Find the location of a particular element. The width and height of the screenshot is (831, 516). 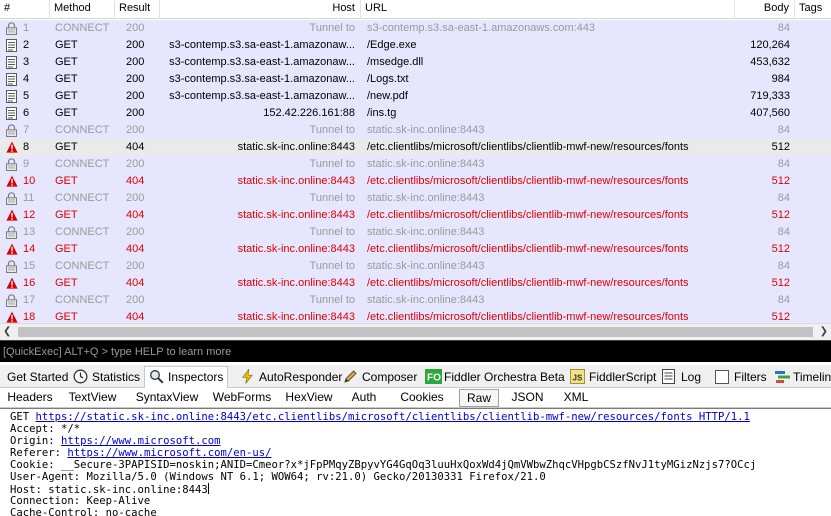

timeline-icon is located at coordinates (782, 376).